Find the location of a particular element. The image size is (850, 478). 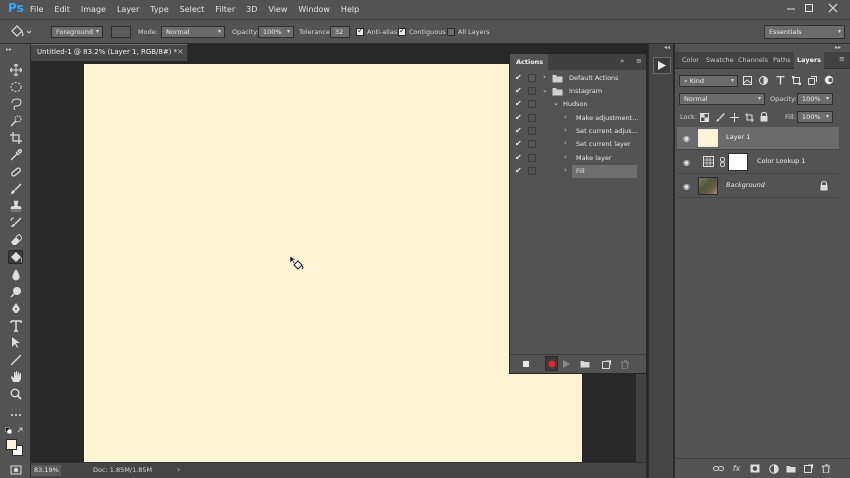

close-window-button is located at coordinates (833, 8).